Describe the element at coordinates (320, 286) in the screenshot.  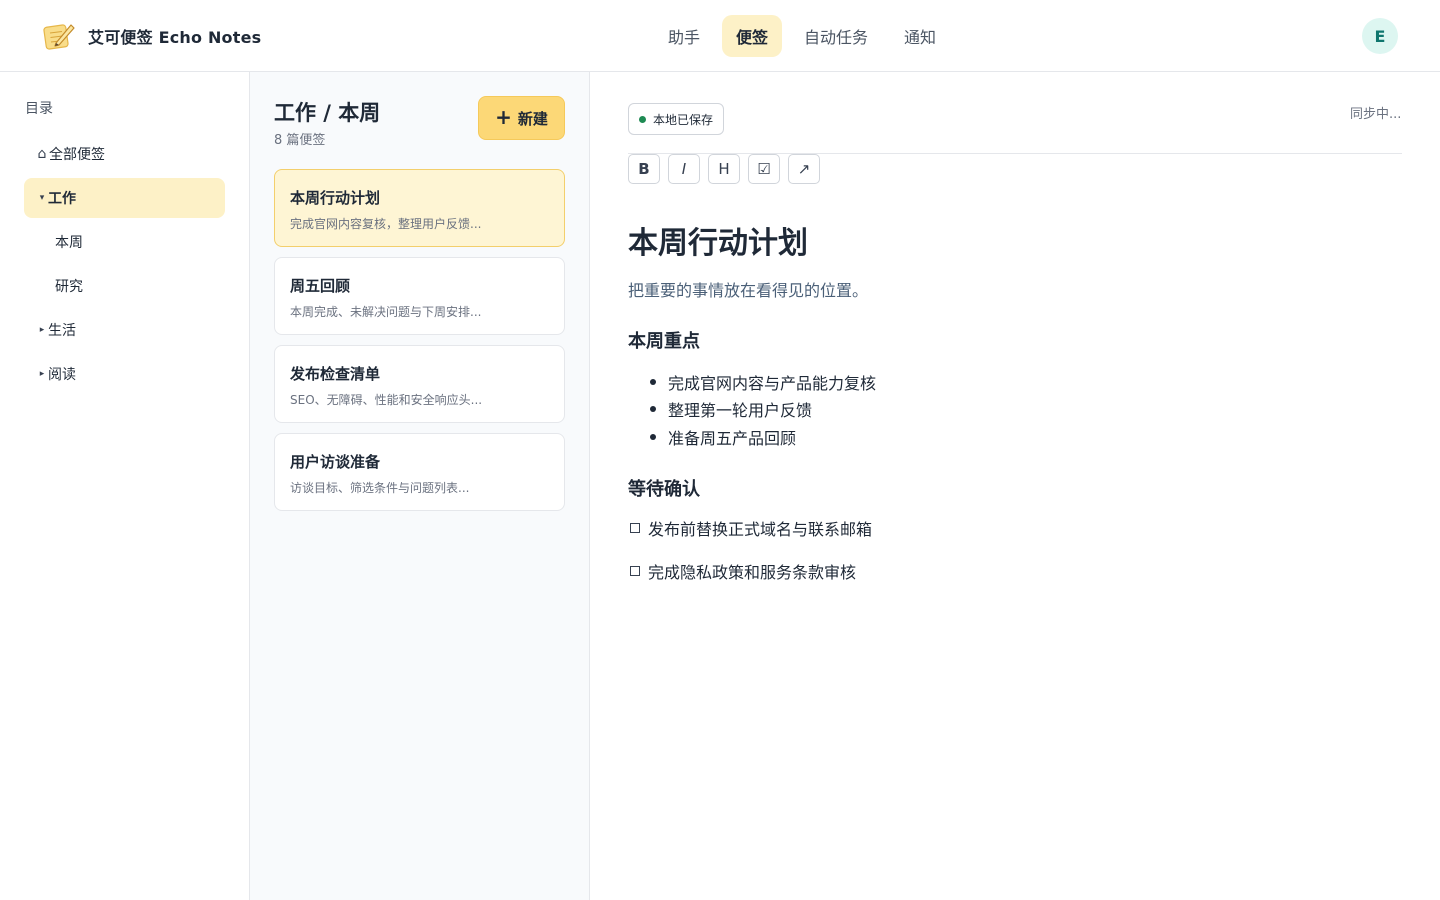
I see `note-card-title: 周五回顾` at that location.